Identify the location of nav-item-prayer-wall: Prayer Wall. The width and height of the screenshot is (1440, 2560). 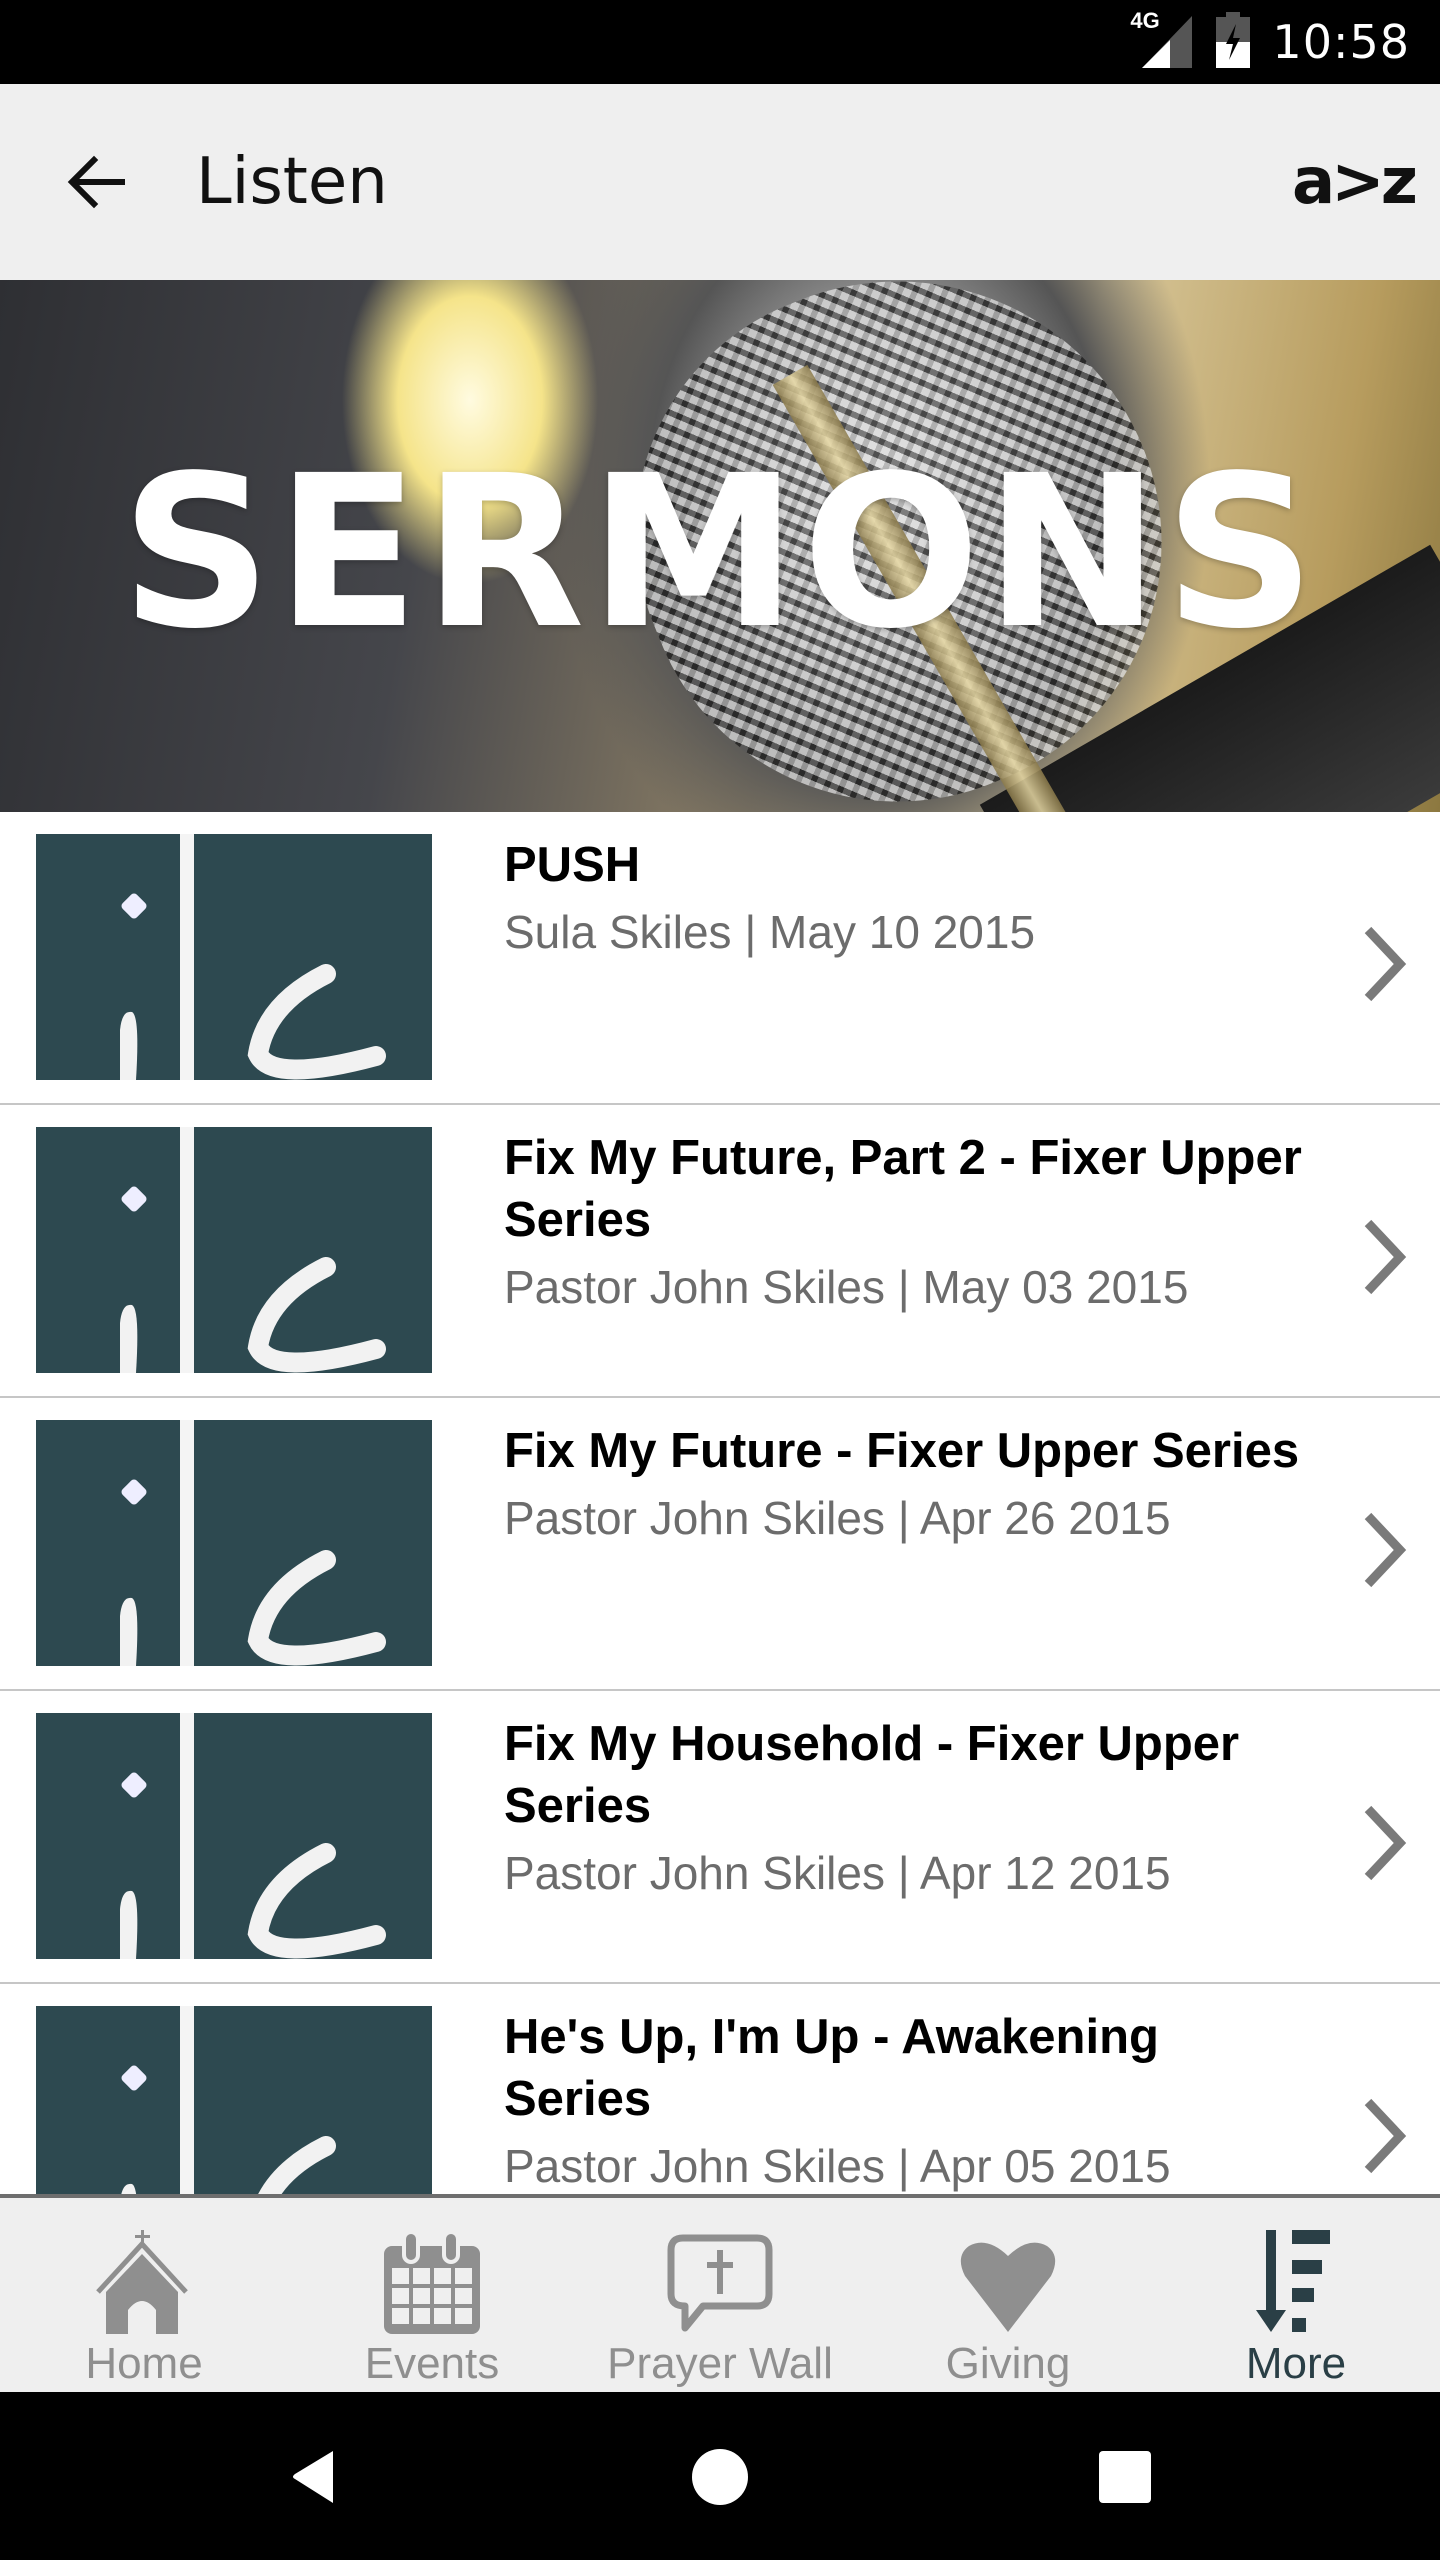
(720, 2295).